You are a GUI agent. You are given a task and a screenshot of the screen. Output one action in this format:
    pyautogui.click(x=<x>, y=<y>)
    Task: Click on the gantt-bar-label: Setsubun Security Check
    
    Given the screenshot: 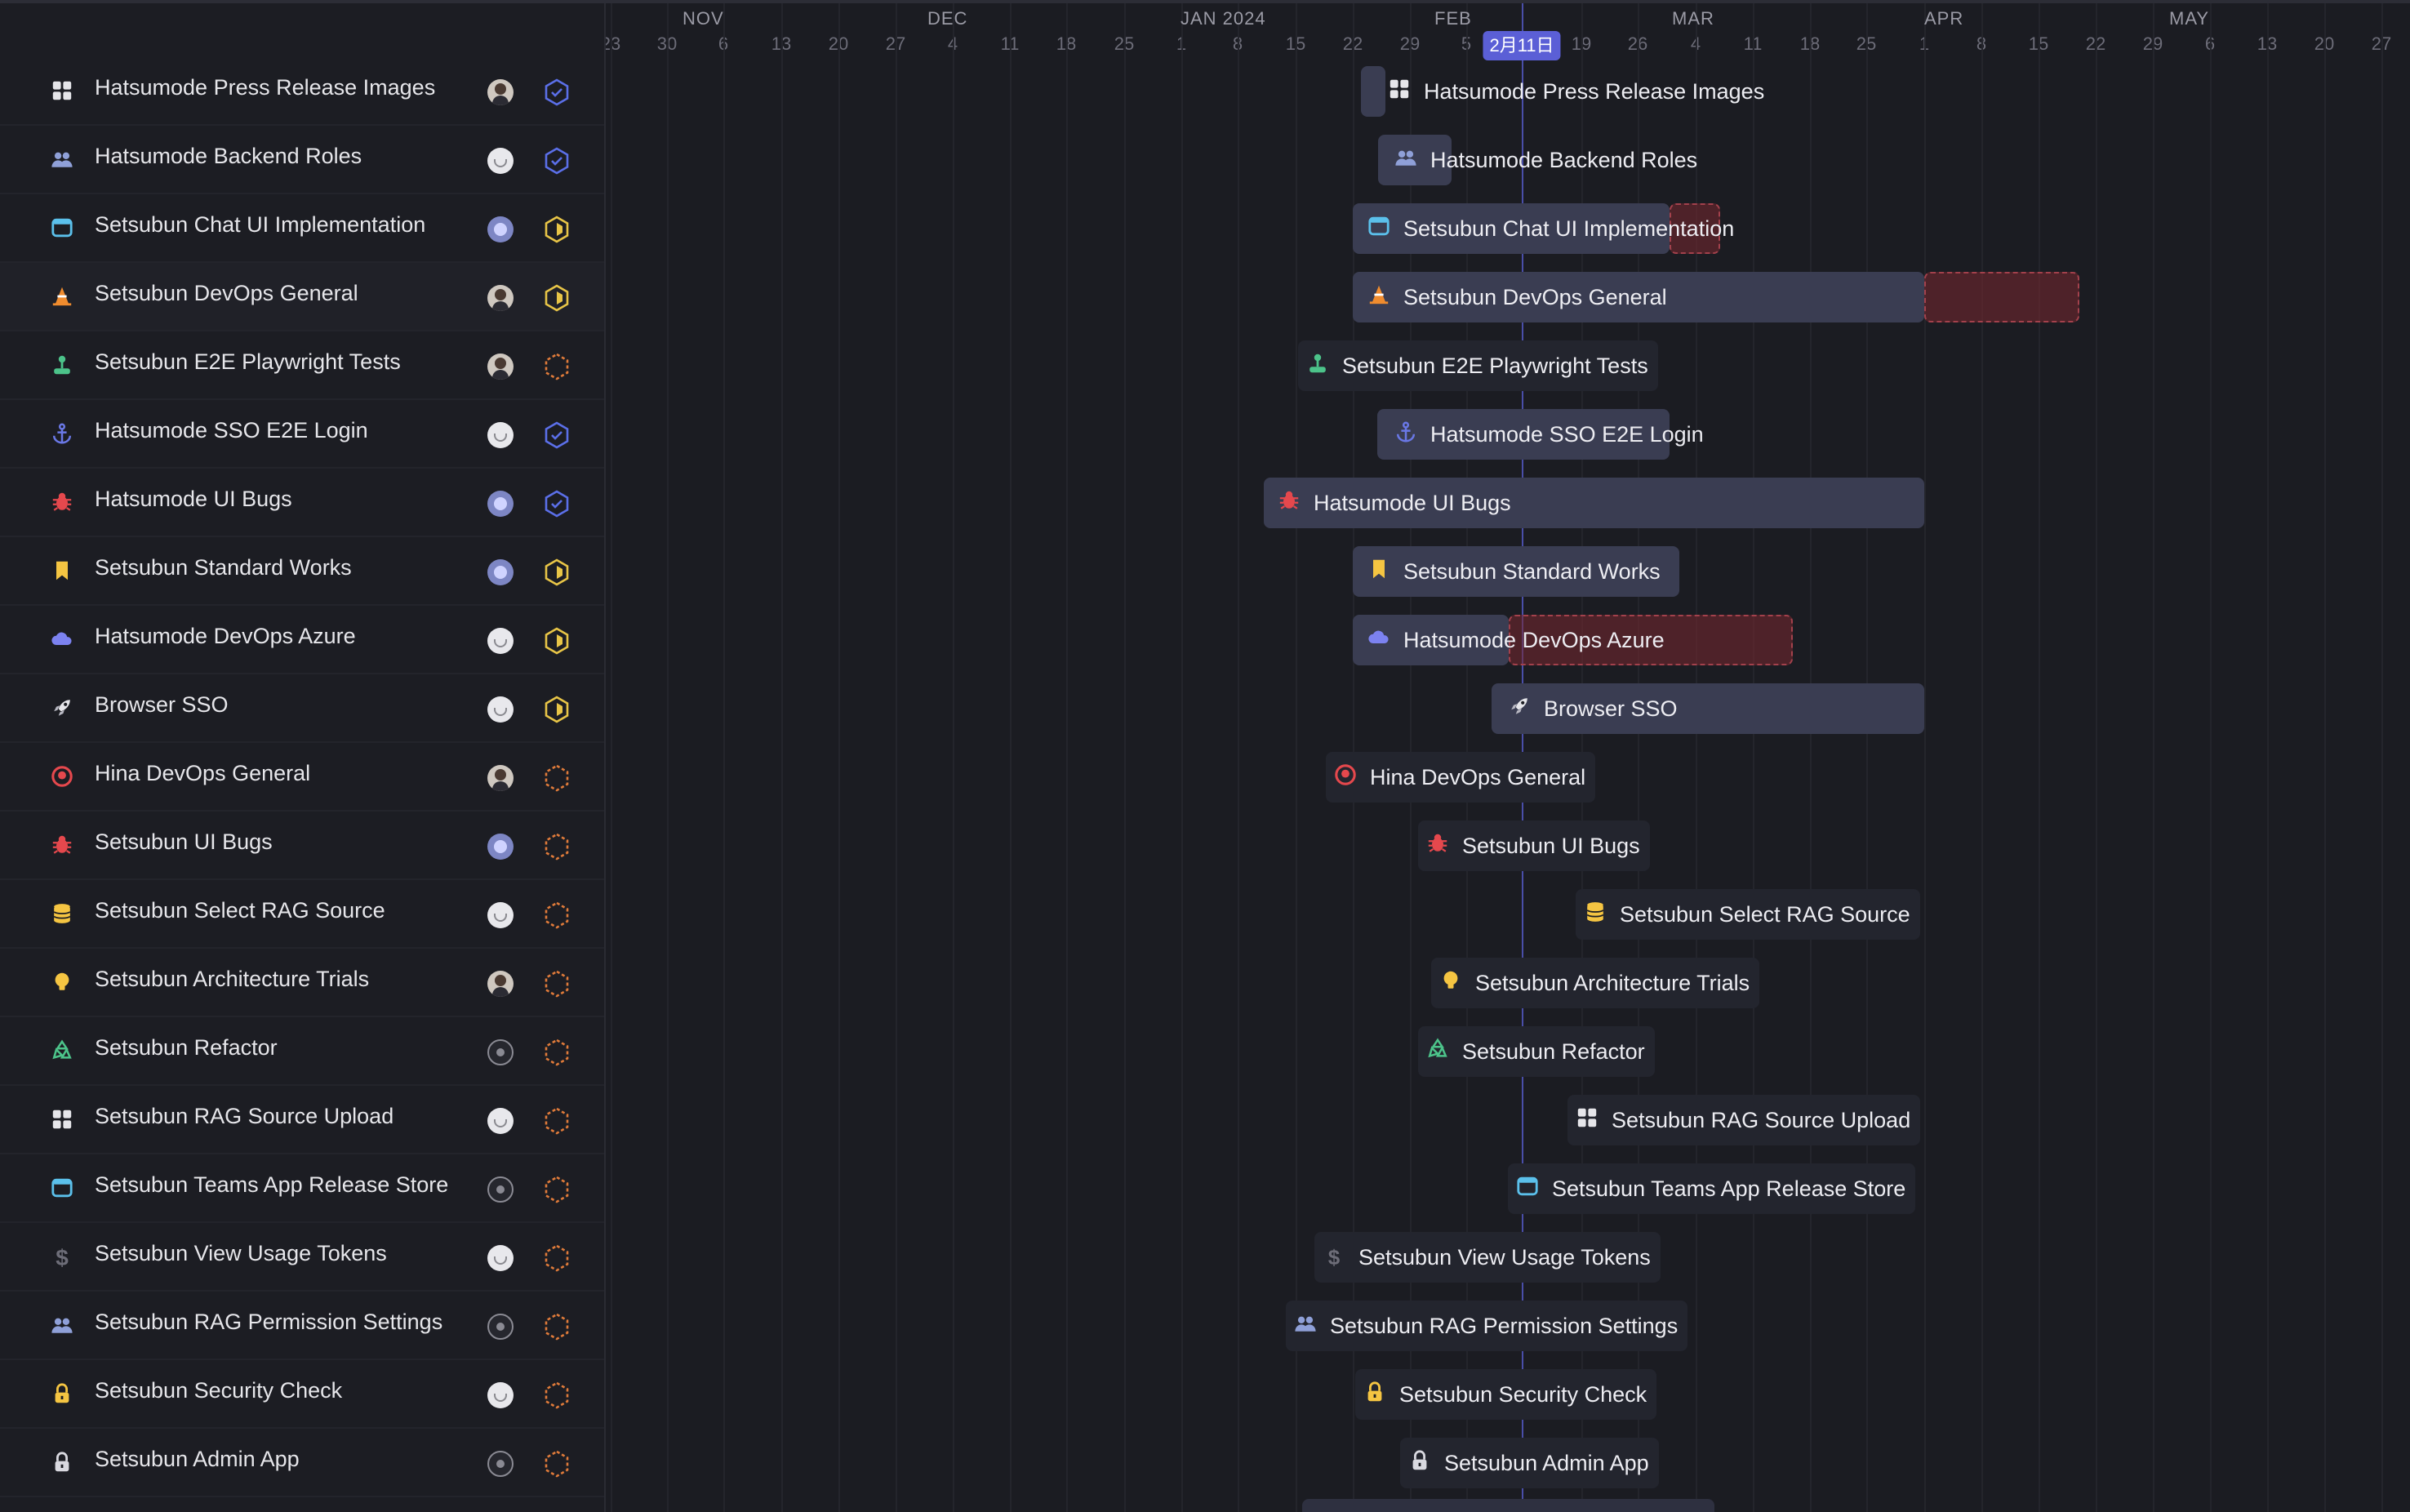 What is the action you would take?
    pyautogui.click(x=1506, y=1394)
    